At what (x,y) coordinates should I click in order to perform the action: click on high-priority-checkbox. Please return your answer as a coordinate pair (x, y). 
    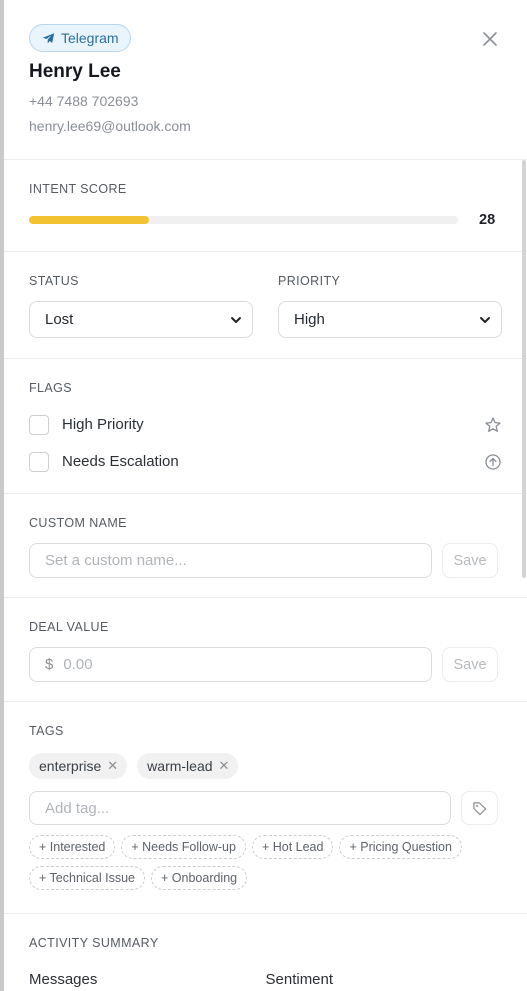
    Looking at the image, I should click on (39, 424).